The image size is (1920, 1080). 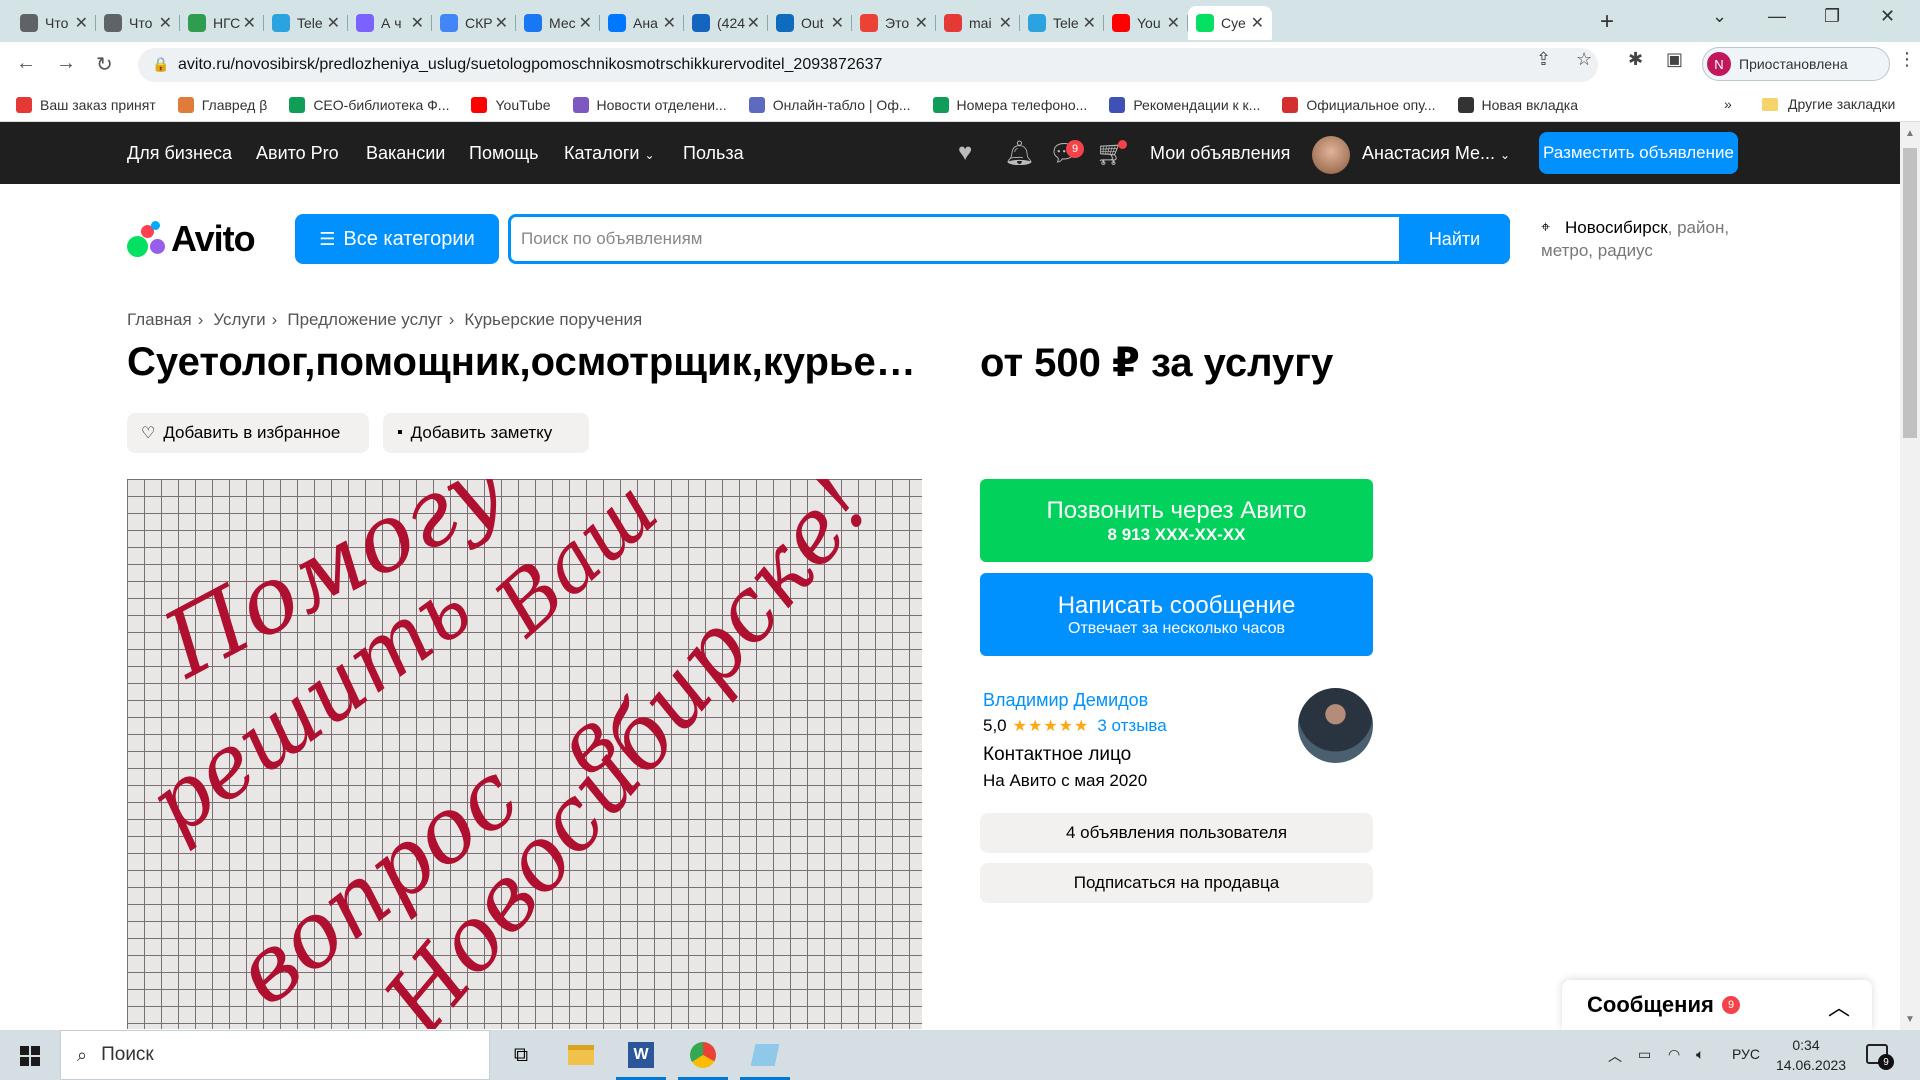 I want to click on browser-tab: Мес ✕, so click(x=558, y=23).